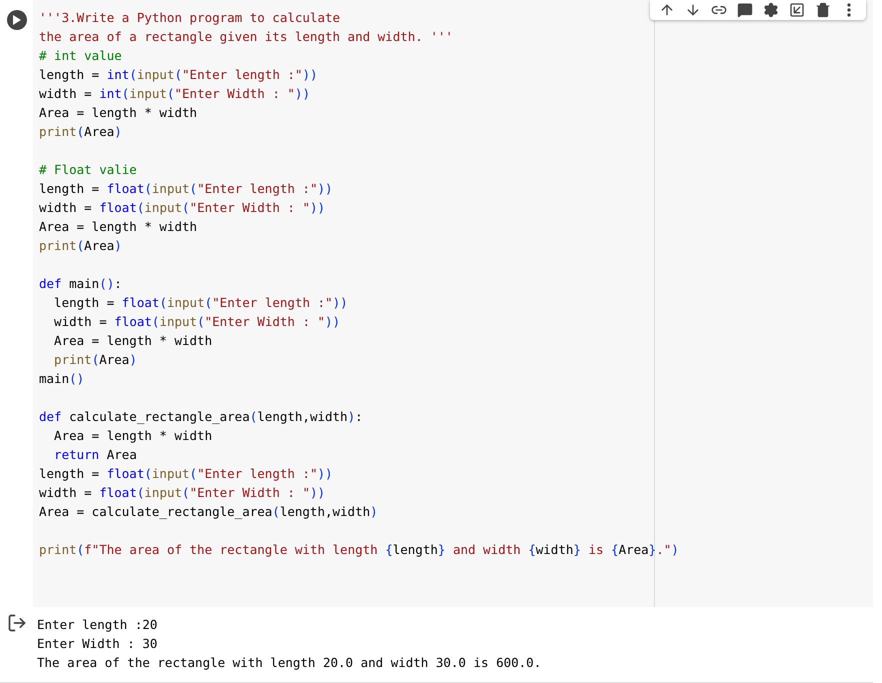  I want to click on trash-icon, so click(823, 10).